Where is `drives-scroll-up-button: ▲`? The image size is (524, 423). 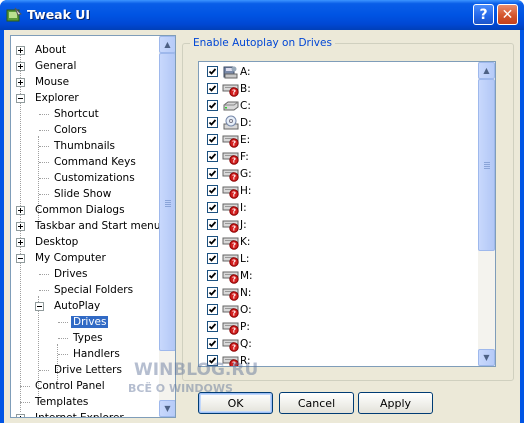
drives-scroll-up-button: ▲ is located at coordinates (486, 70).